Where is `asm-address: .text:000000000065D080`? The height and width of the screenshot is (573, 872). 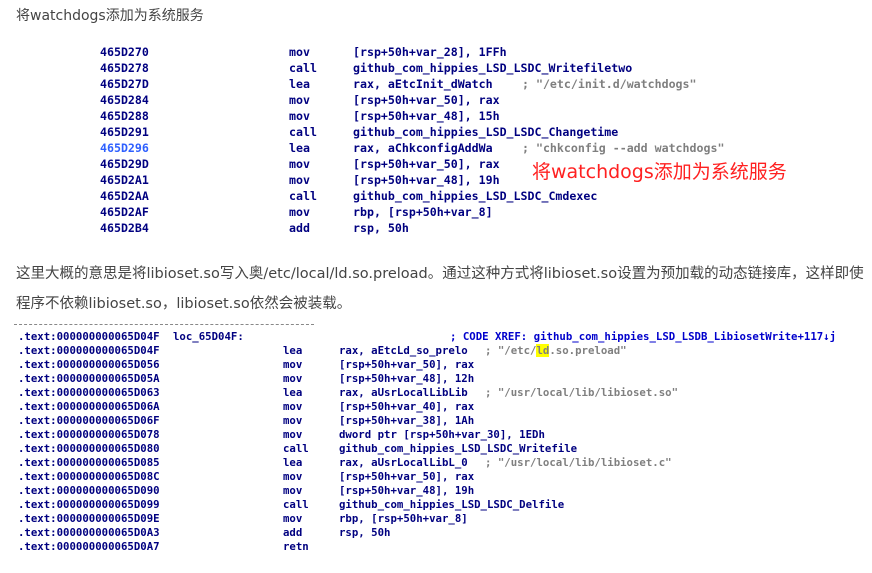
asm-address: .text:000000000065D080 is located at coordinates (89, 448).